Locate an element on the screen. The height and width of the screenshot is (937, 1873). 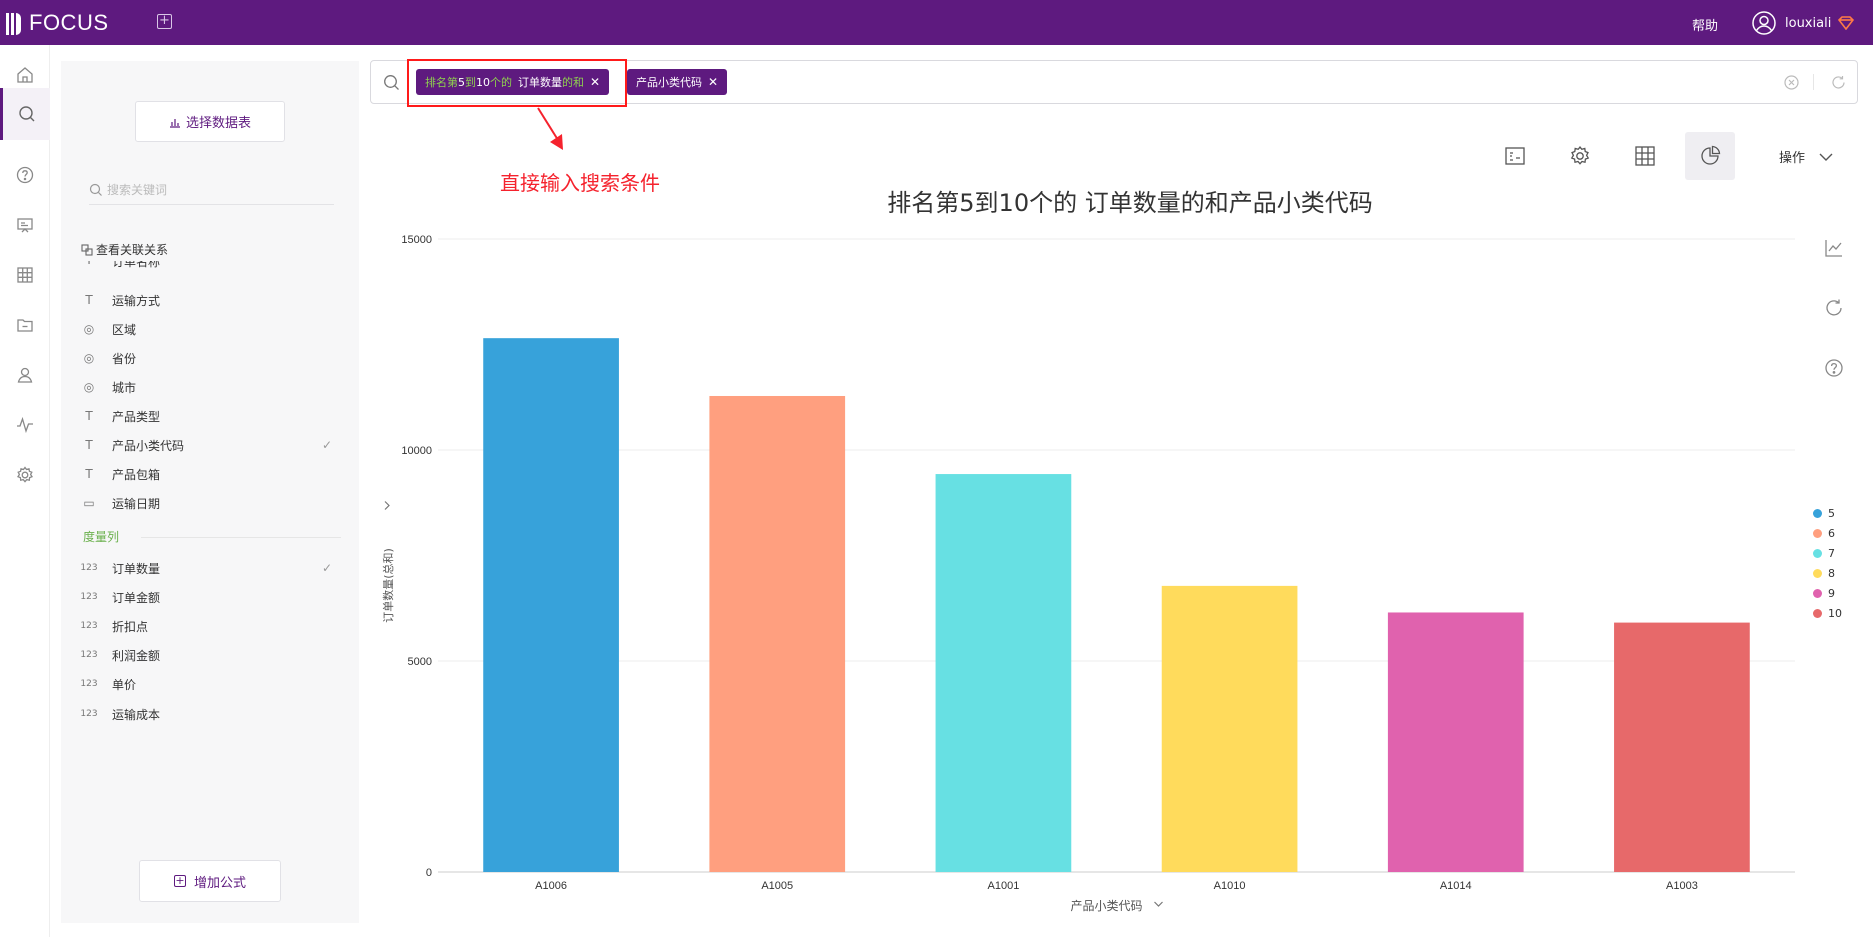
x-tick-label: A1003 is located at coordinates (1682, 886).